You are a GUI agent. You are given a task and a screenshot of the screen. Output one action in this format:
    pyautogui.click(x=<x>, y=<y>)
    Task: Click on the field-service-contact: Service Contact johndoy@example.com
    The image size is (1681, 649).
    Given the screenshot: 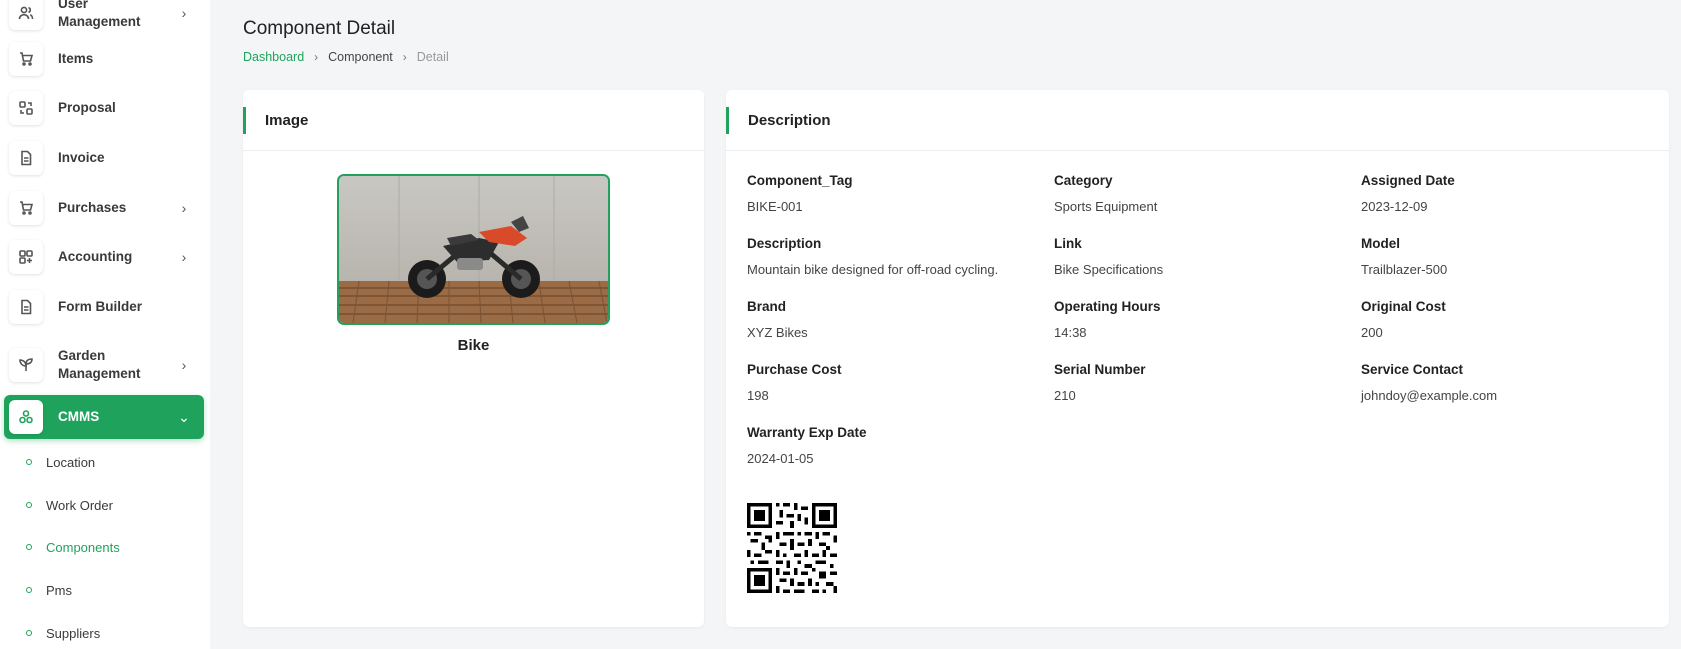 What is the action you would take?
    pyautogui.click(x=1506, y=382)
    